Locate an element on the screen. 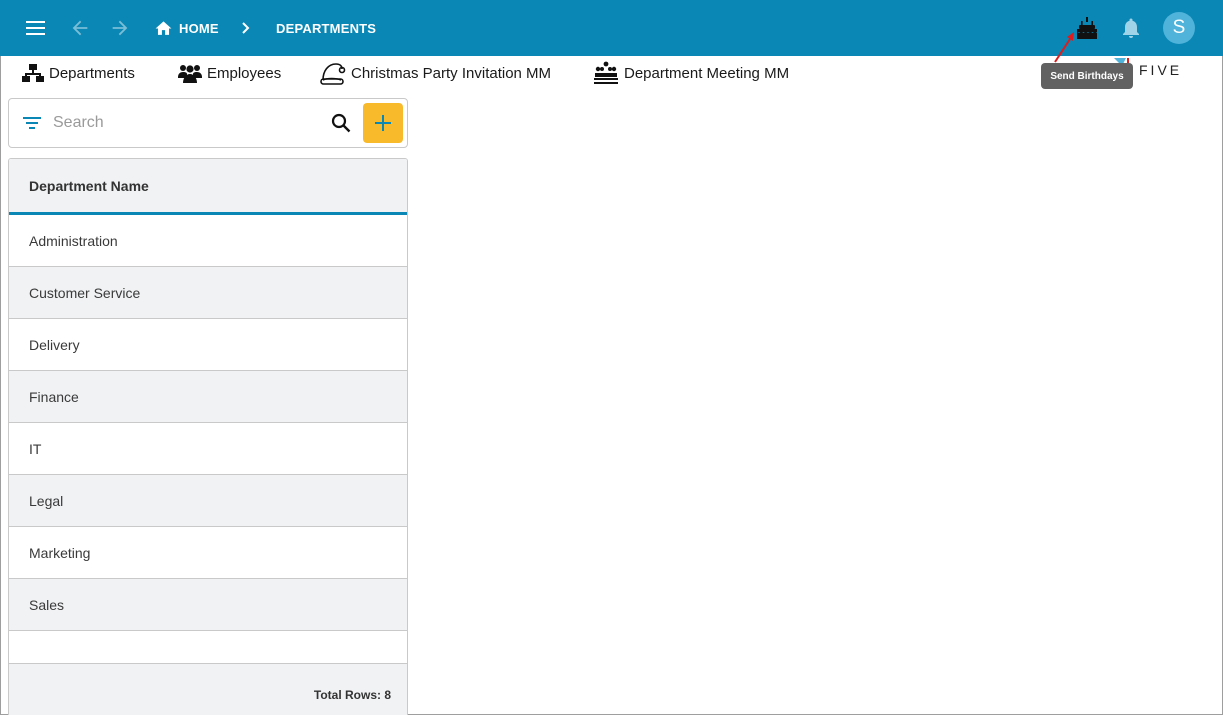 Image resolution: width=1223 pixels, height=715 pixels. tooltip-send-birthdays: Send Birthdays is located at coordinates (1087, 76).